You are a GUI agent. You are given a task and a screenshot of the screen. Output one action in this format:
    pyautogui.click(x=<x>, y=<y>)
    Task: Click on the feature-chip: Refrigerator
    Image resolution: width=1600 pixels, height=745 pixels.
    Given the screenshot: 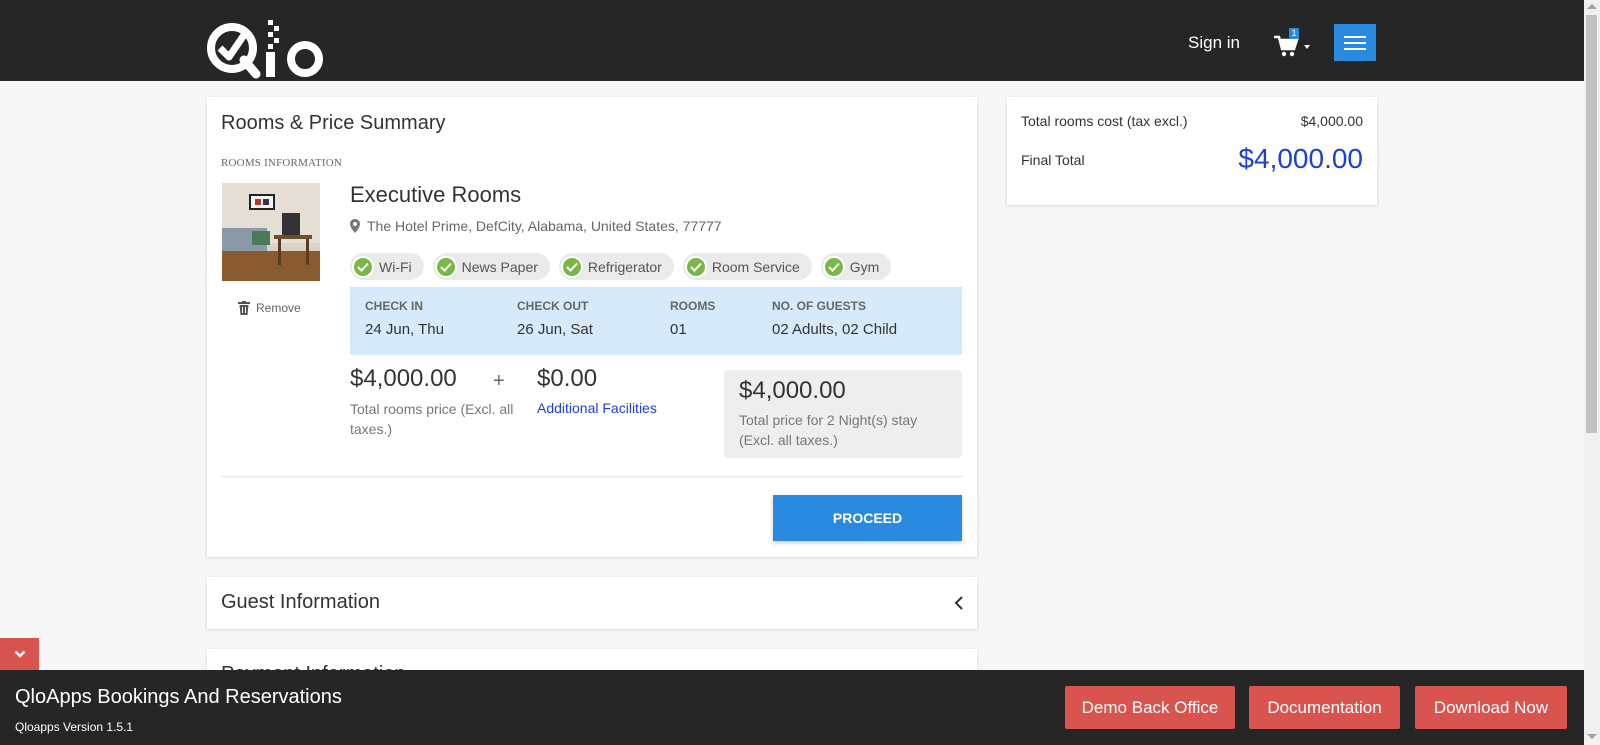 What is the action you would take?
    pyautogui.click(x=616, y=266)
    